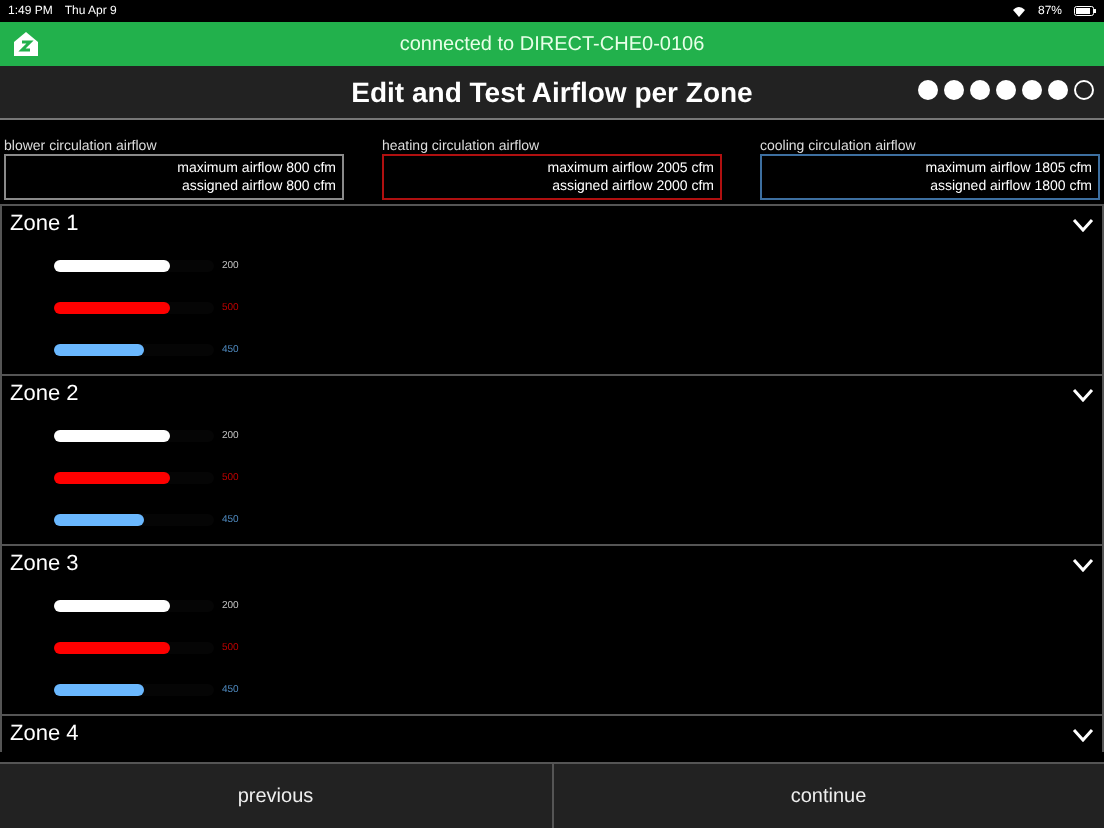 The height and width of the screenshot is (828, 1104). Describe the element at coordinates (44, 224) in the screenshot. I see `zone-name: Zone 1` at that location.